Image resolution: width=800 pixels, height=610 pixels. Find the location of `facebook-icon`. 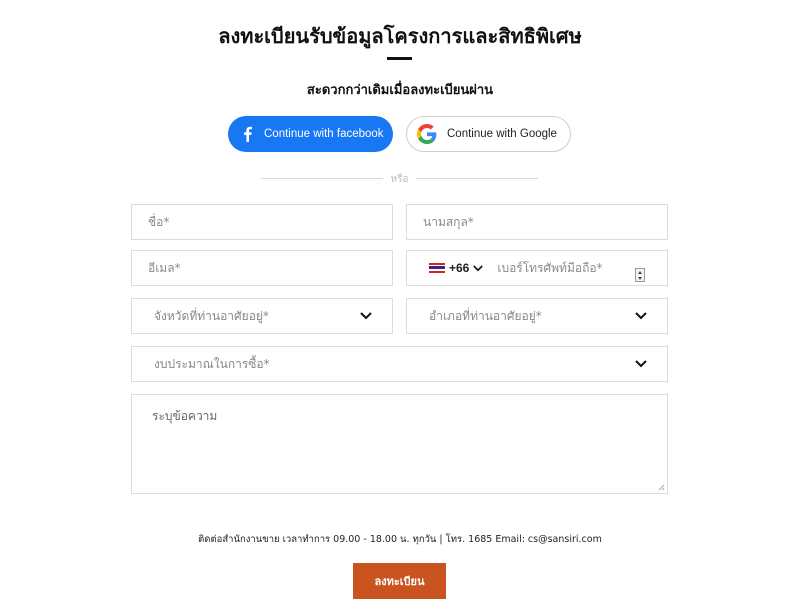

facebook-icon is located at coordinates (247, 134).